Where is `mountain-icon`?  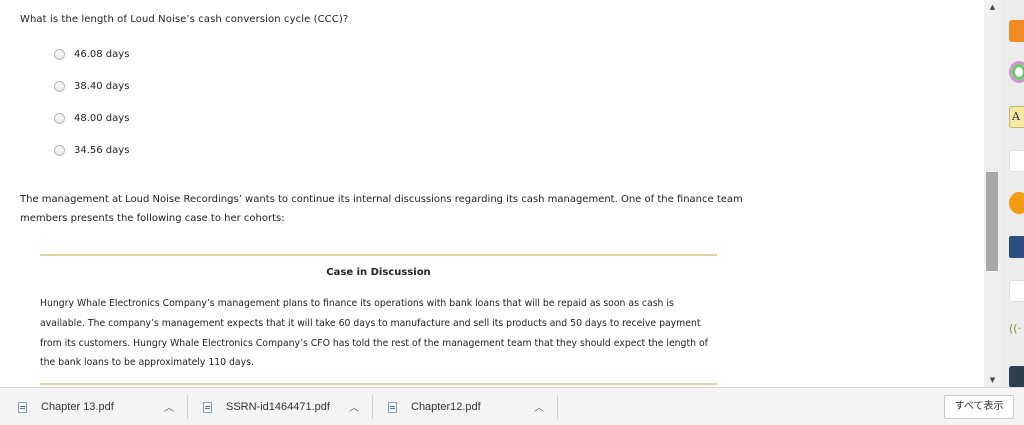
mountain-icon is located at coordinates (1016, 376).